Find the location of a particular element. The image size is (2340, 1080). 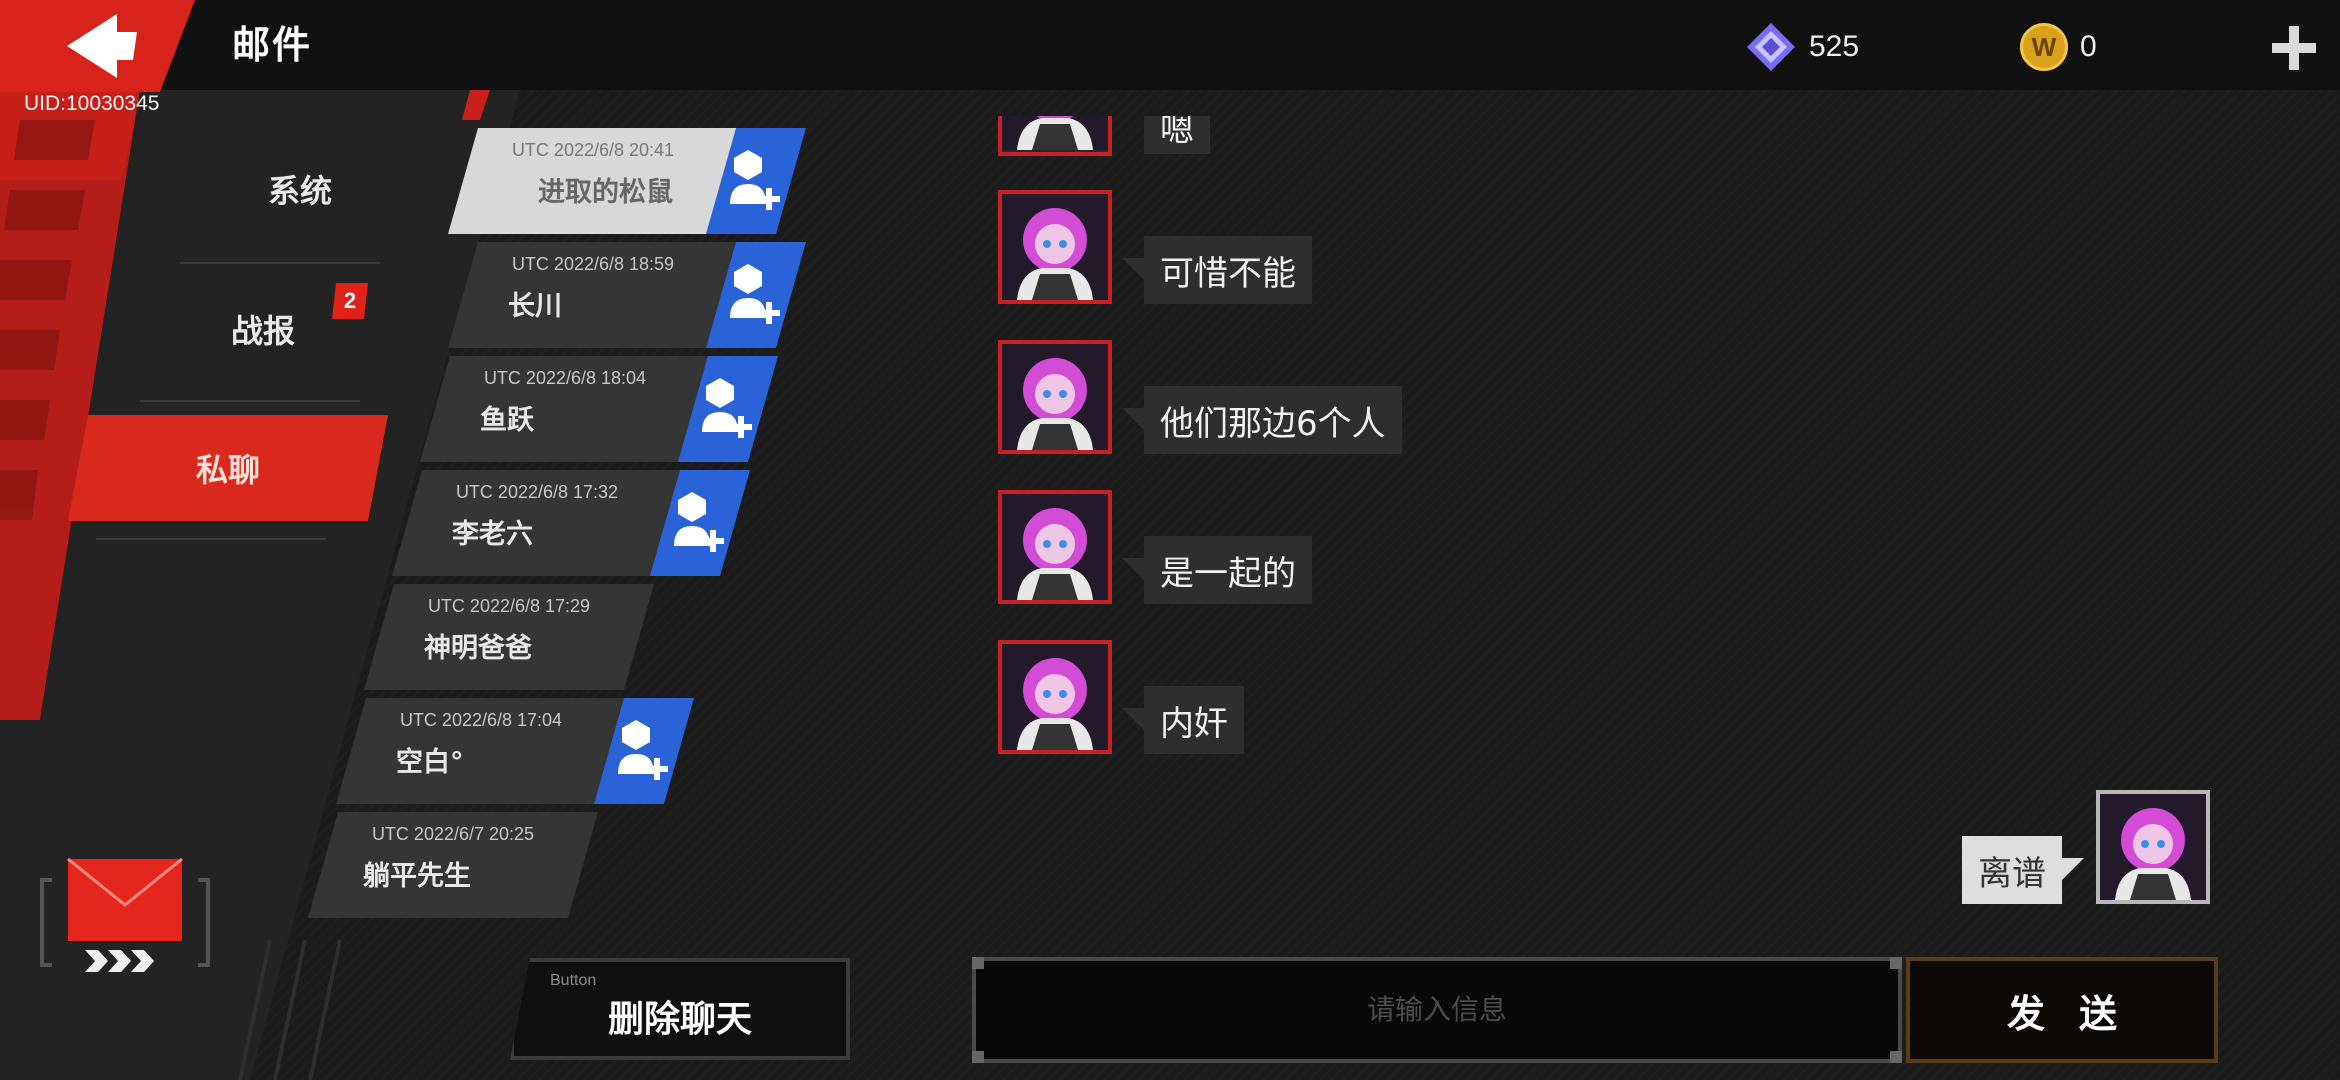

conversation-name: 长川 is located at coordinates (535, 306).